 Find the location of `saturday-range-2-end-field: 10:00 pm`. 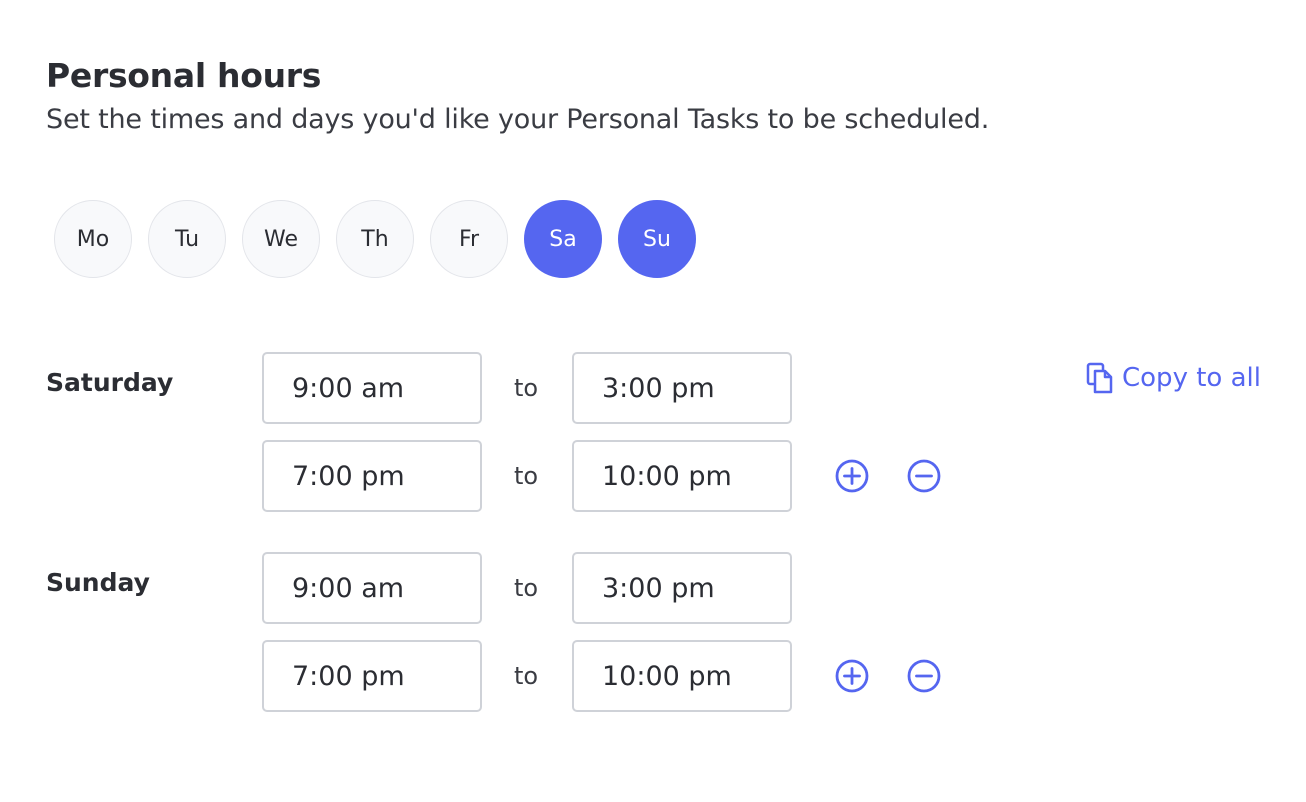

saturday-range-2-end-field: 10:00 pm is located at coordinates (682, 476).